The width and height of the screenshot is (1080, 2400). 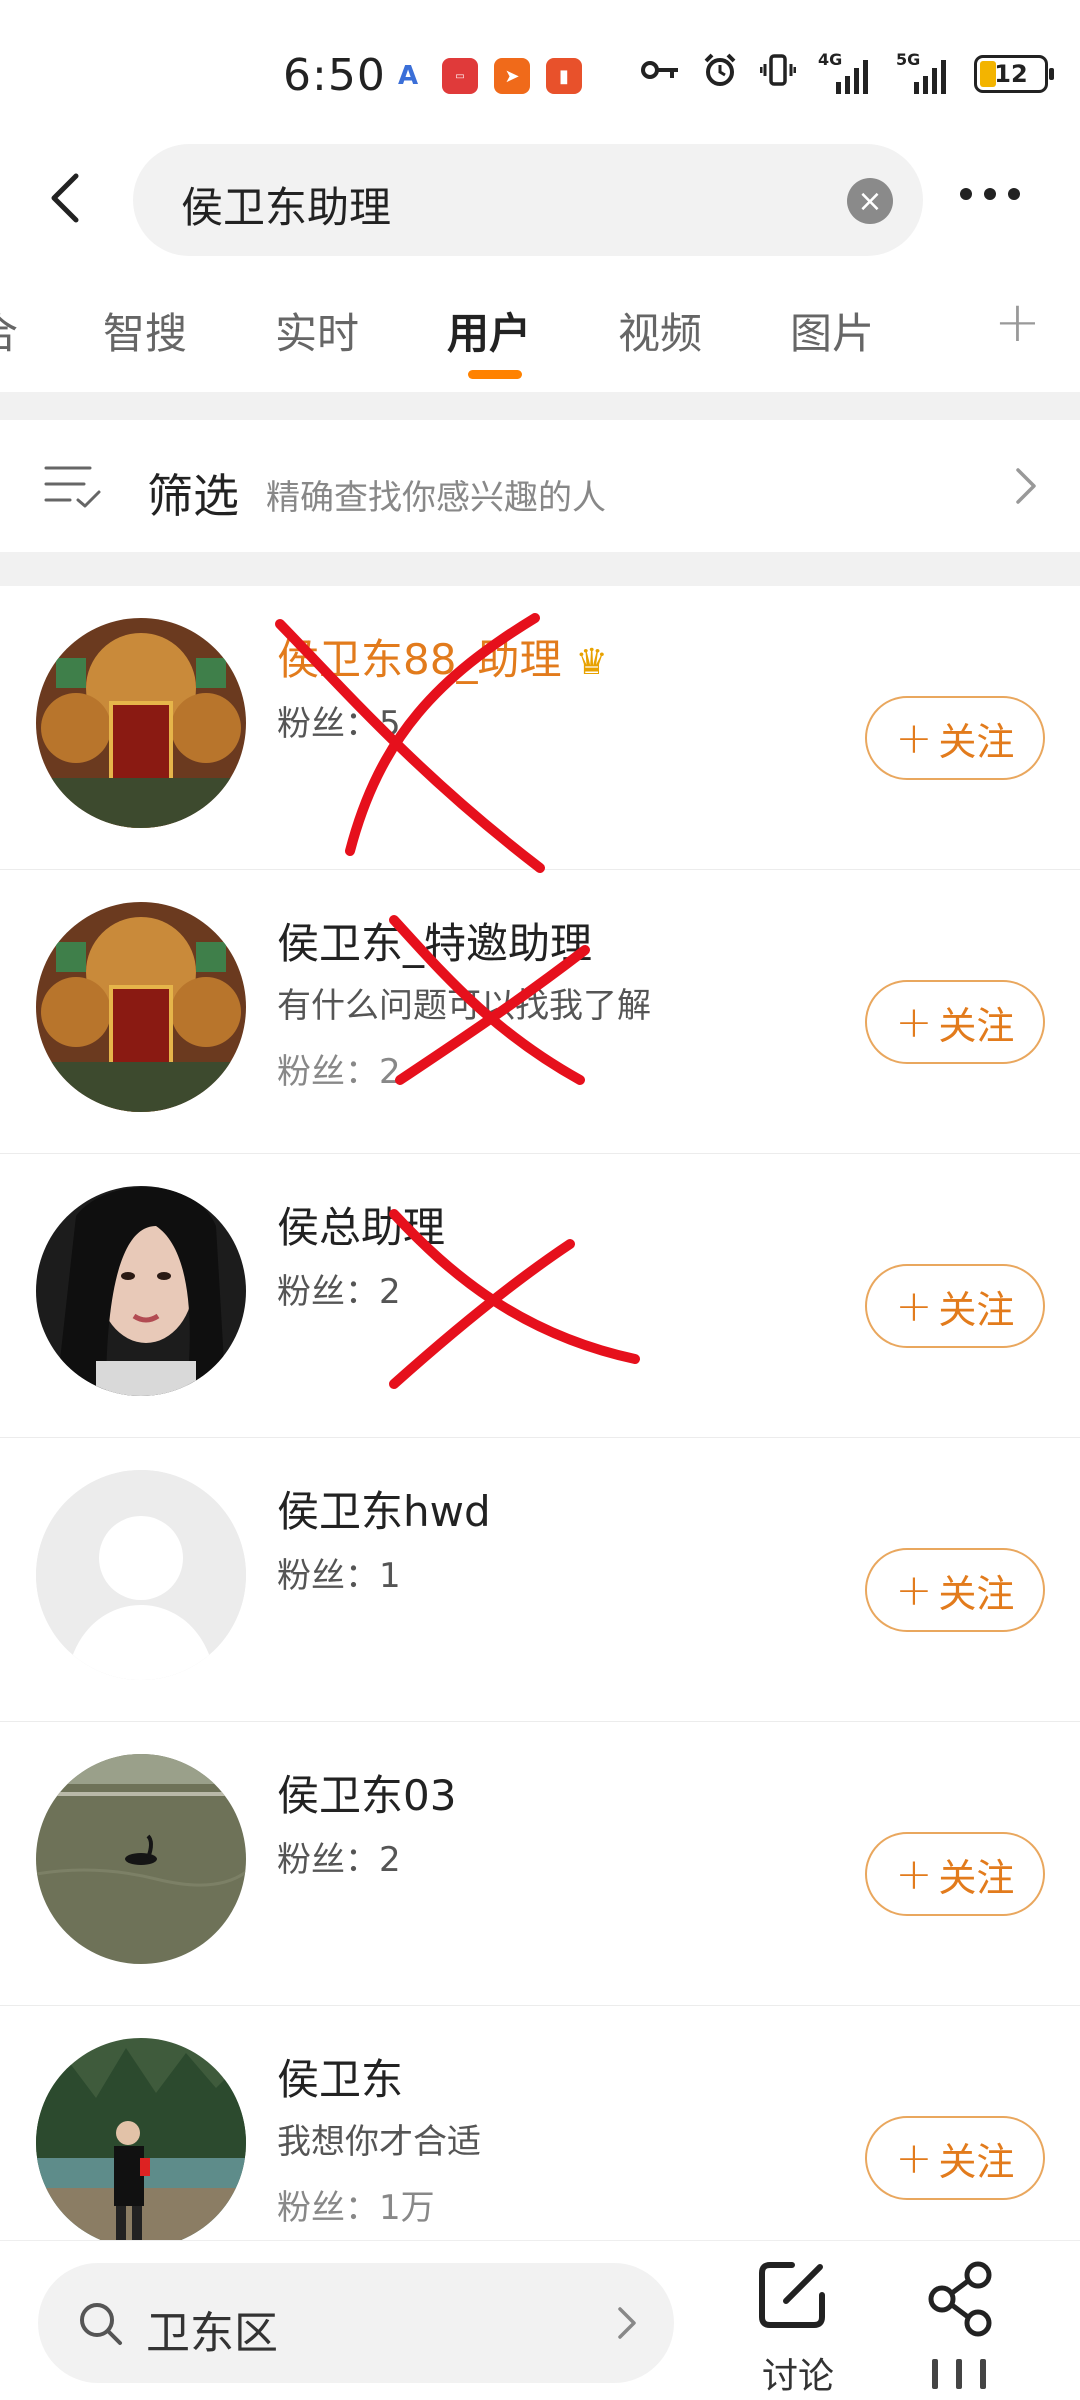 I want to click on tab-images: 图片, so click(x=832, y=330).